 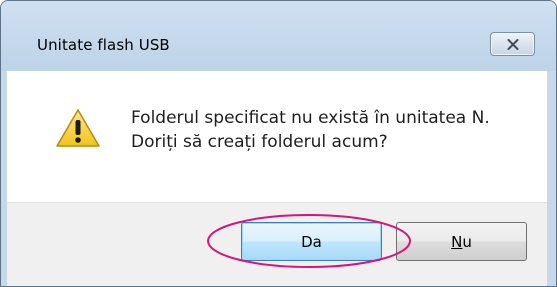 I want to click on yes-button-label: Da, so click(x=311, y=241).